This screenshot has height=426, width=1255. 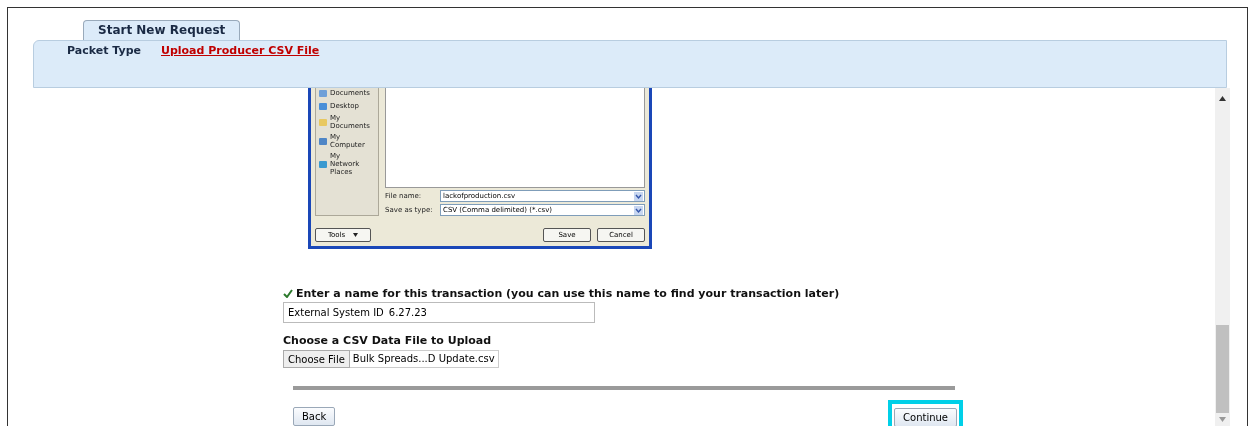 What do you see at coordinates (424, 359) in the screenshot?
I see `chosen-file-name: Bulk Spreads...D Update.csv` at bounding box center [424, 359].